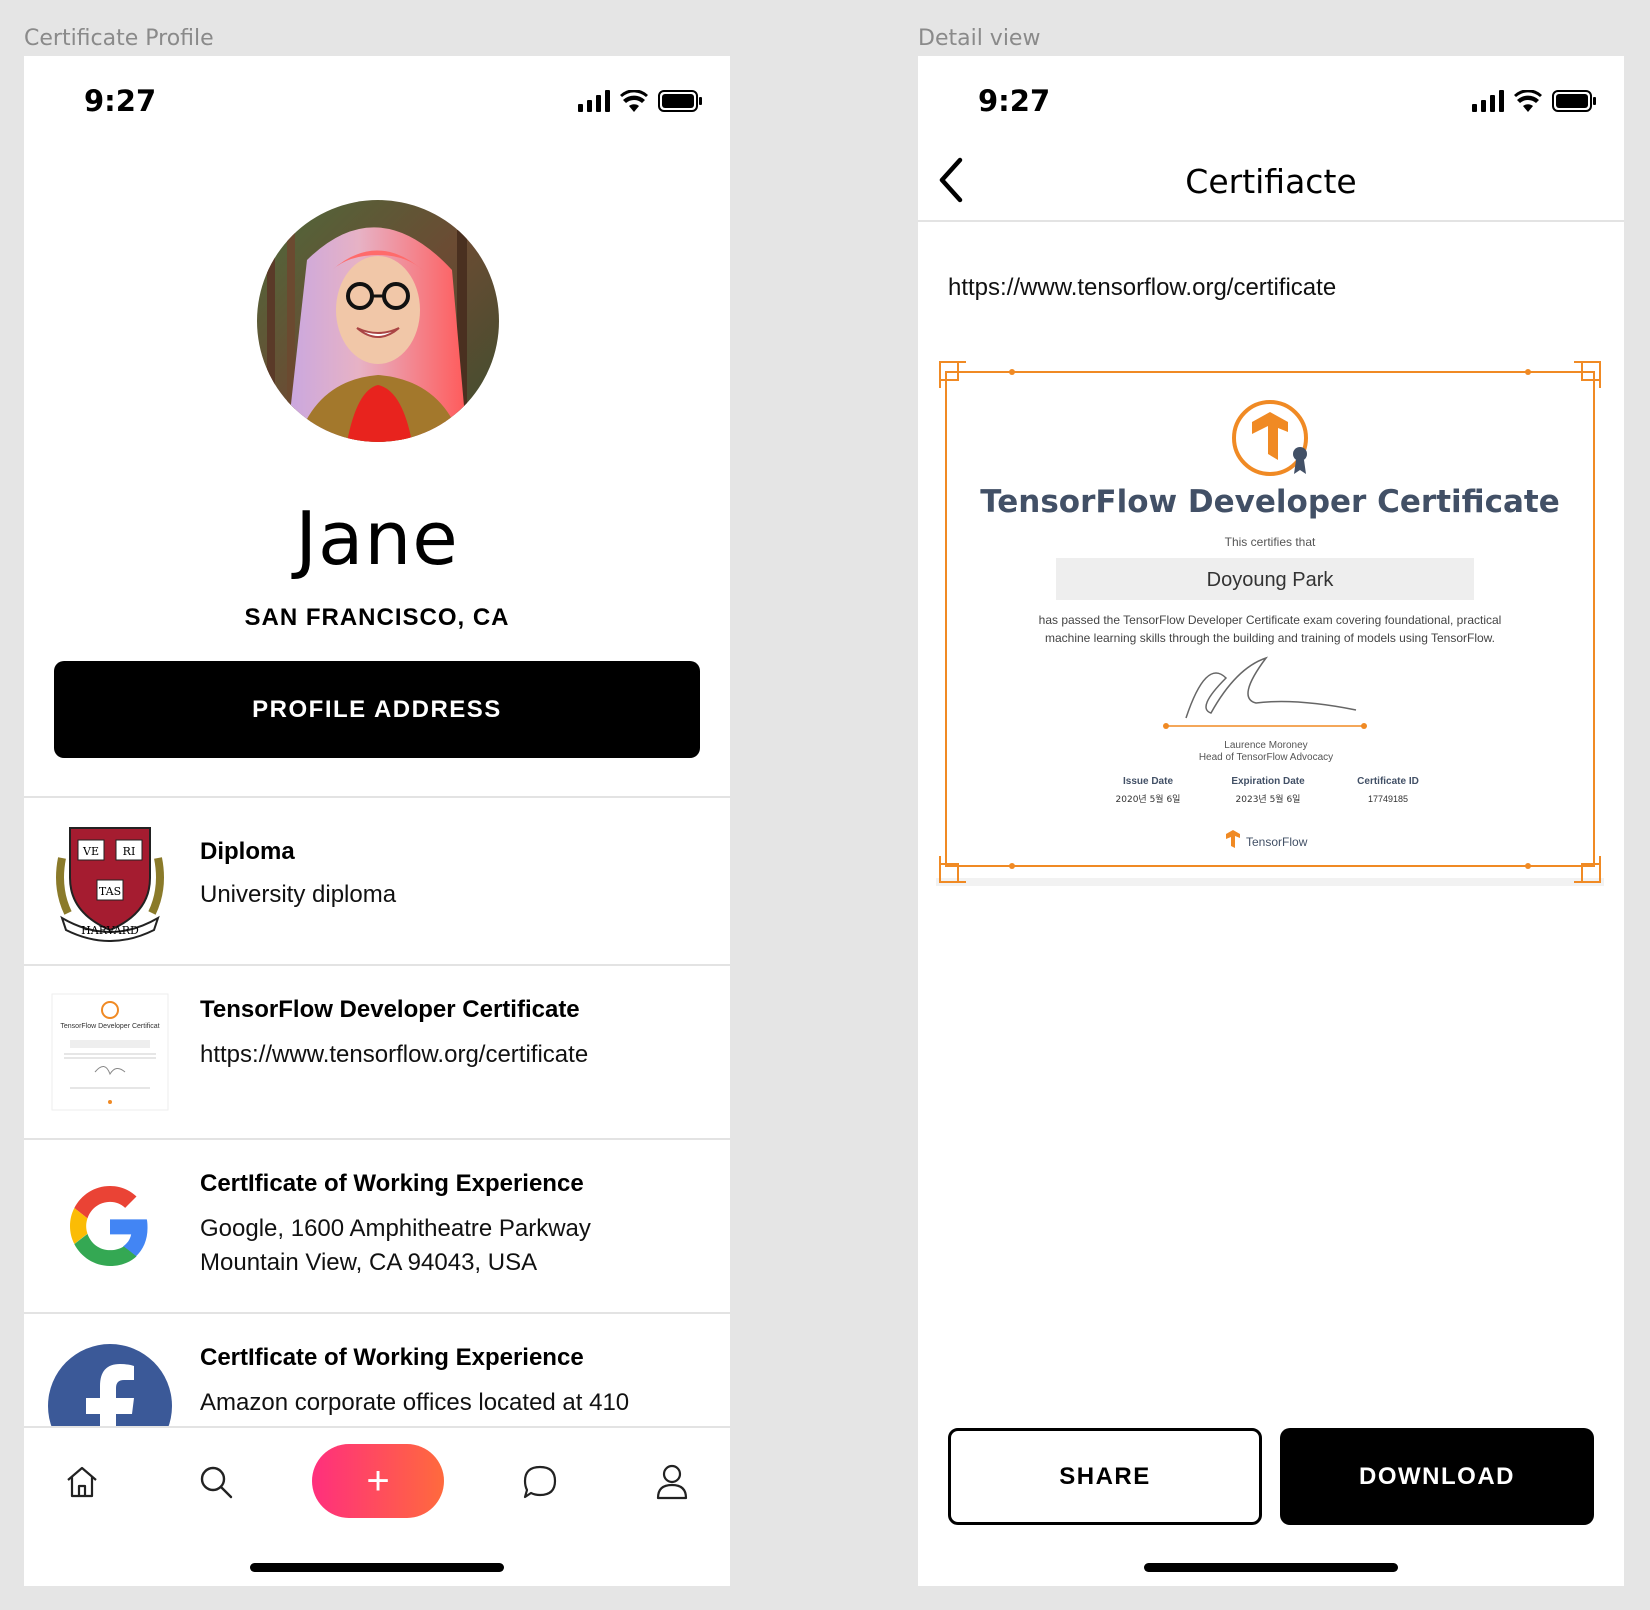 This screenshot has width=1650, height=1610. Describe the element at coordinates (979, 38) in the screenshot. I see `frame-label-detail-view: Detail view` at that location.